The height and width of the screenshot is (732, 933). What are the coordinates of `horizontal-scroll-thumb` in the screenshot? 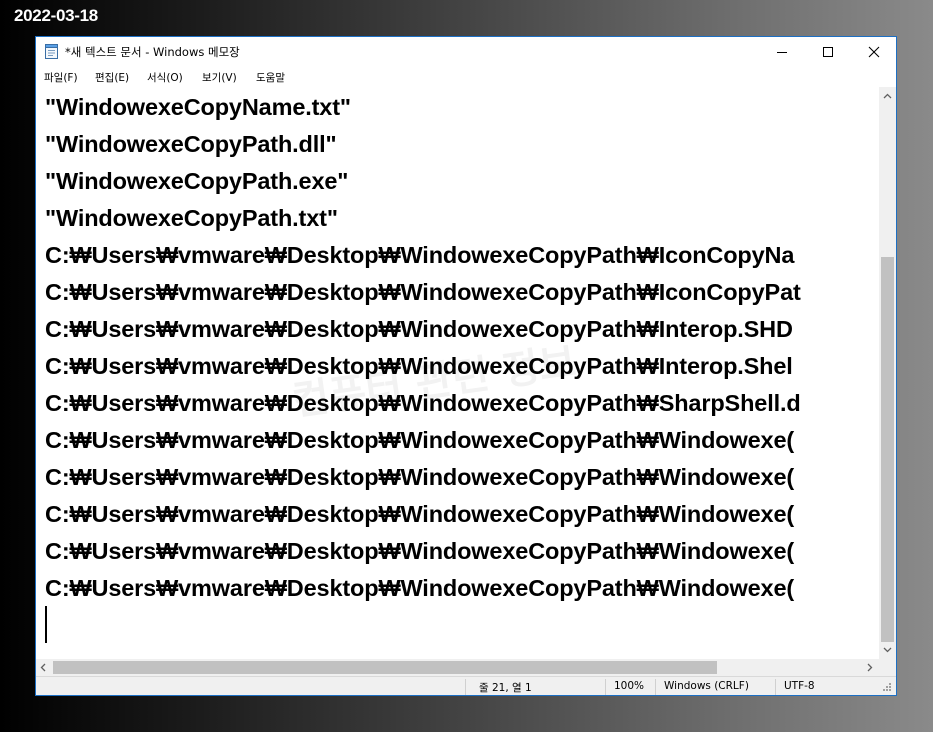 It's located at (385, 667).